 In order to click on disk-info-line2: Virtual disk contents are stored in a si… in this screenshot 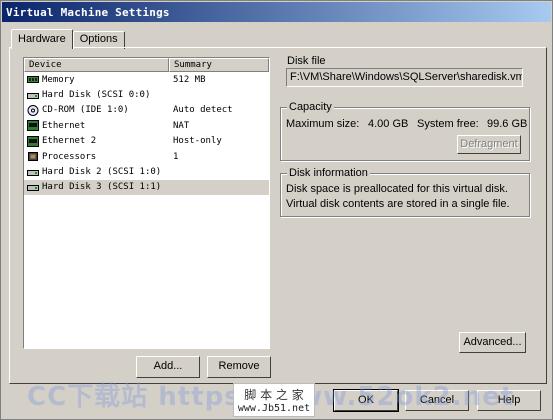, I will do `click(398, 204)`.